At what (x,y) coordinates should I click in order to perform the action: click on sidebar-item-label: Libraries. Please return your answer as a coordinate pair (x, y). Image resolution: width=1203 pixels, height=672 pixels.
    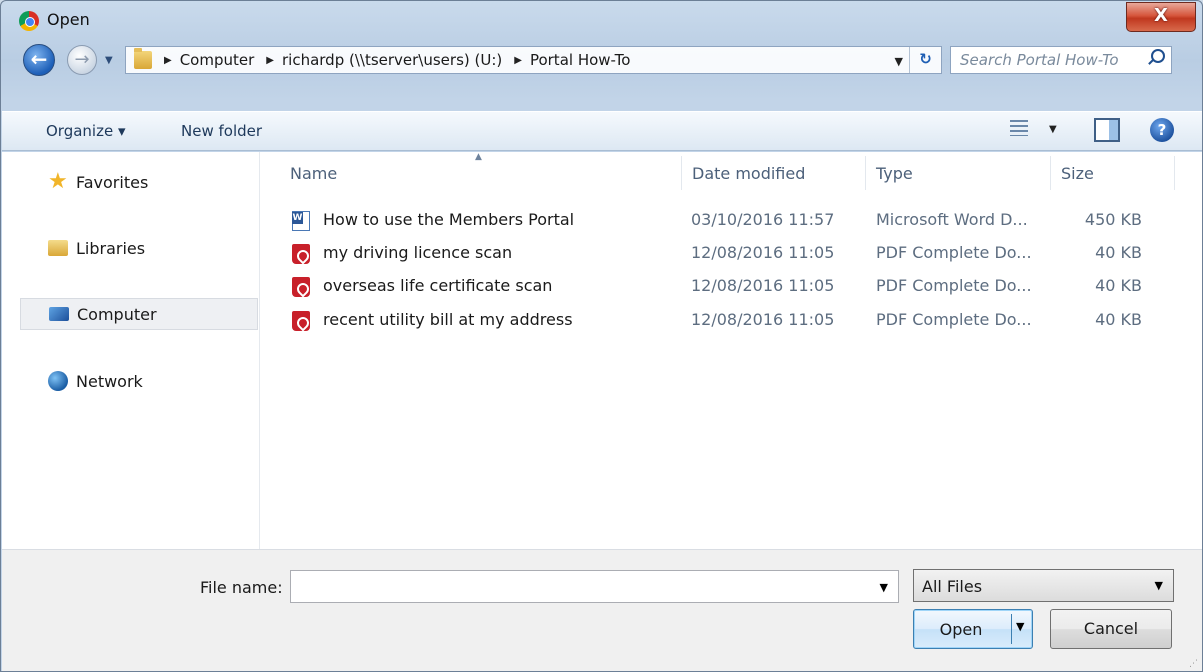
    Looking at the image, I should click on (111, 248).